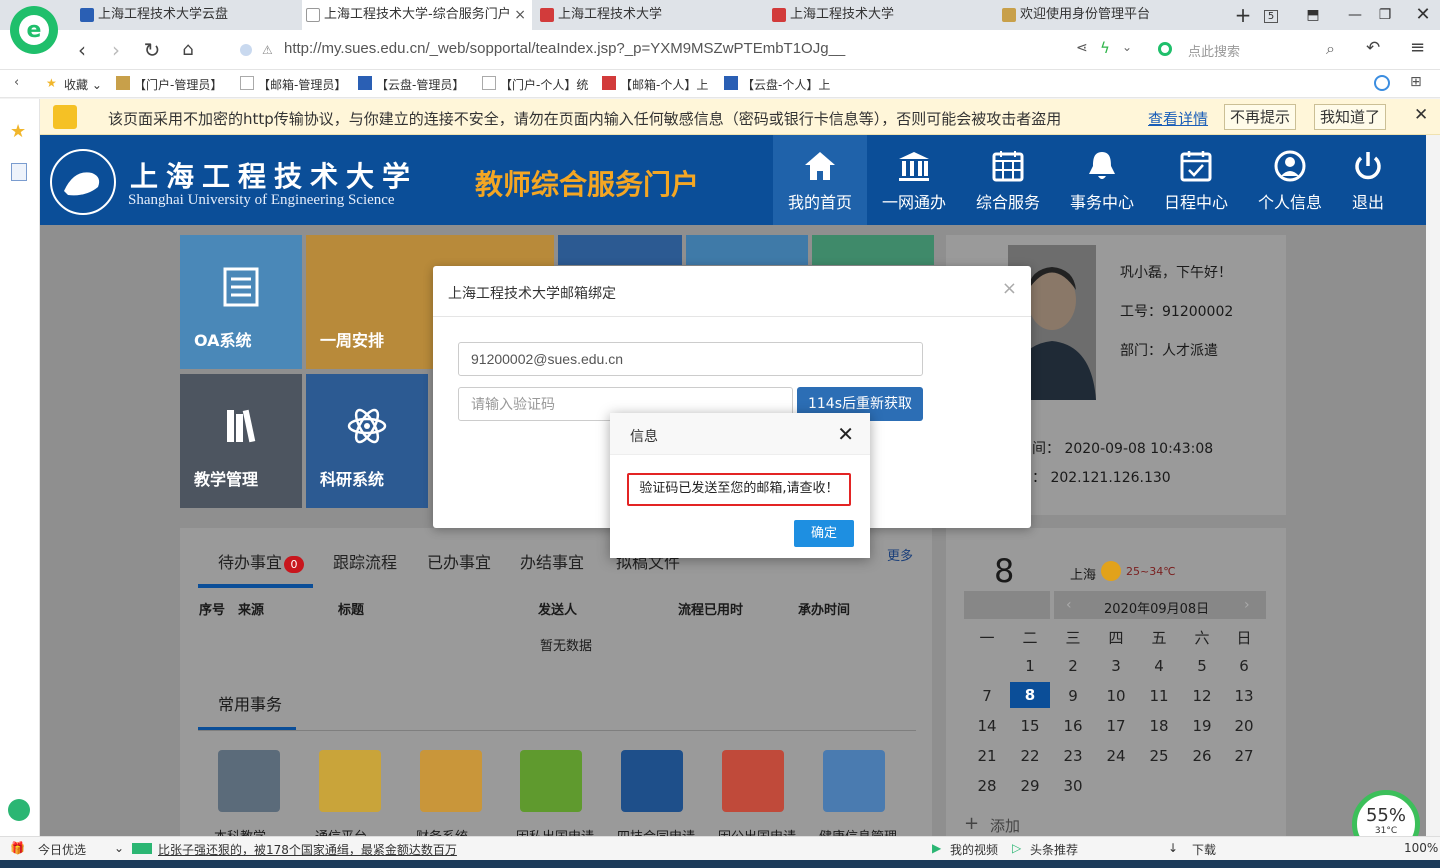 Image resolution: width=1440 pixels, height=868 pixels. What do you see at coordinates (19, 172) in the screenshot?
I see `document-icon` at bounding box center [19, 172].